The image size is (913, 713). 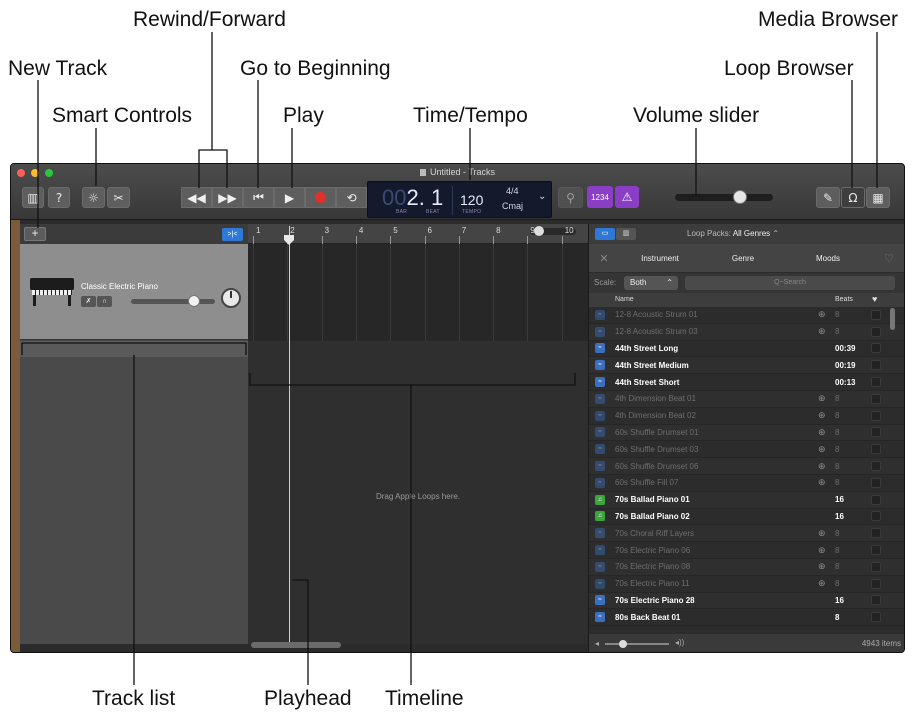 I want to click on favorites-filter-button: ♡, so click(x=887, y=258).